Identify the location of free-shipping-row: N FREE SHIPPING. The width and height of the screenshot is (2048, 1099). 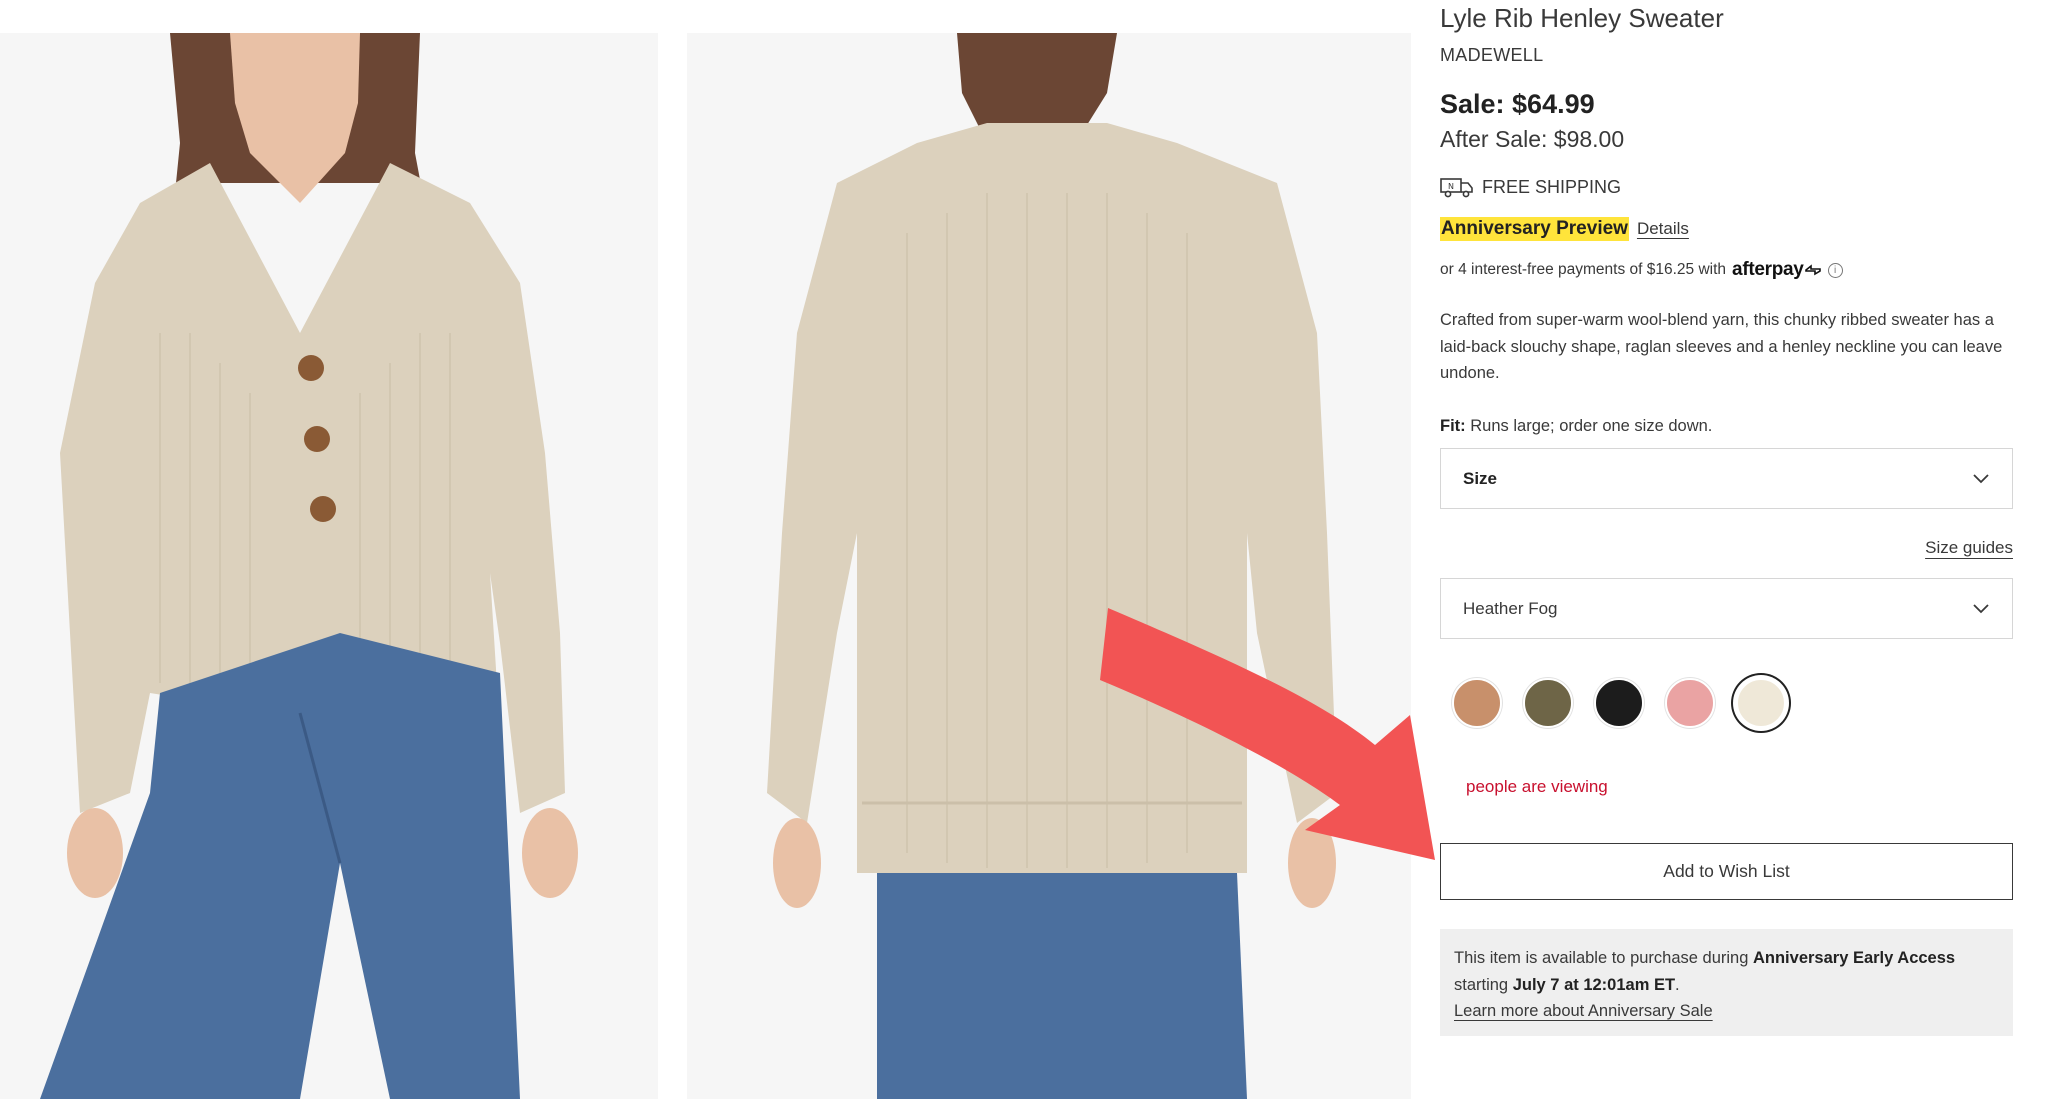
(1530, 187).